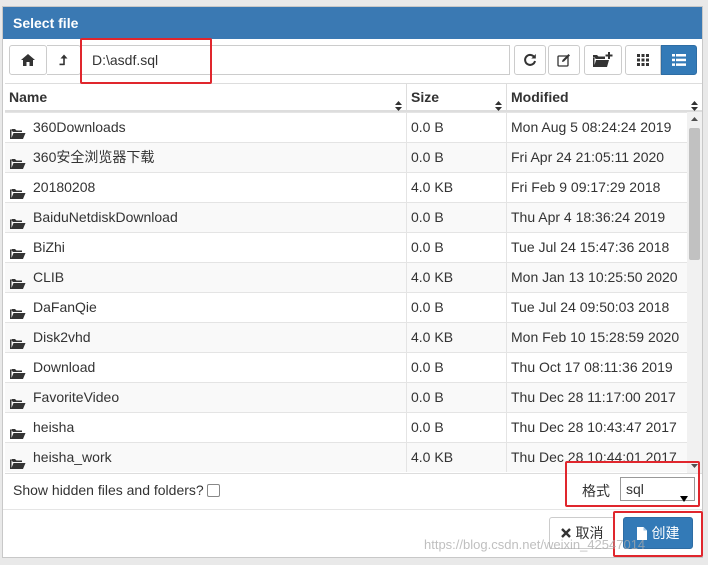 The width and height of the screenshot is (708, 565). Describe the element at coordinates (206, 427) in the screenshot. I see `cell-name: heisha` at that location.